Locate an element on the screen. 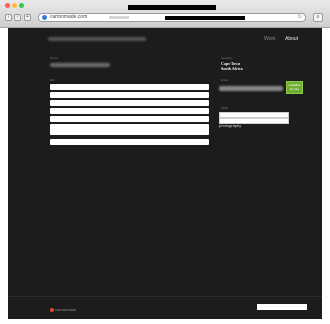 This screenshot has width=330, height=324. logo-icon is located at coordinates (52, 310).